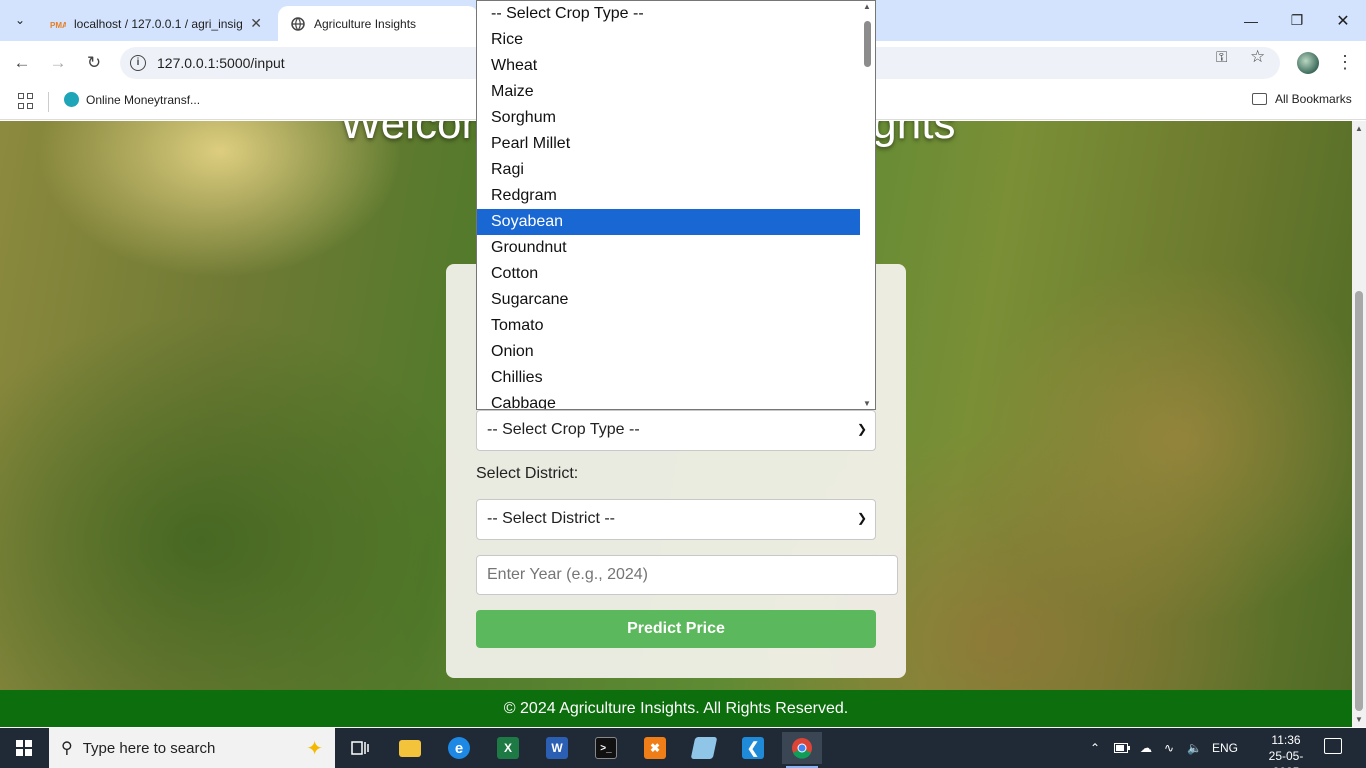  What do you see at coordinates (71, 99) in the screenshot?
I see `bookmark-favicon-icon` at bounding box center [71, 99].